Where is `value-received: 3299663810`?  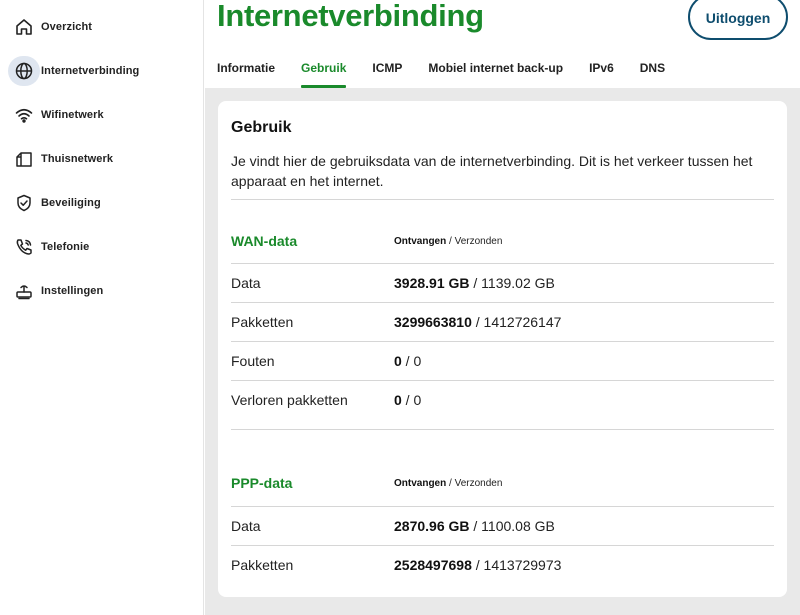
value-received: 3299663810 is located at coordinates (433, 322).